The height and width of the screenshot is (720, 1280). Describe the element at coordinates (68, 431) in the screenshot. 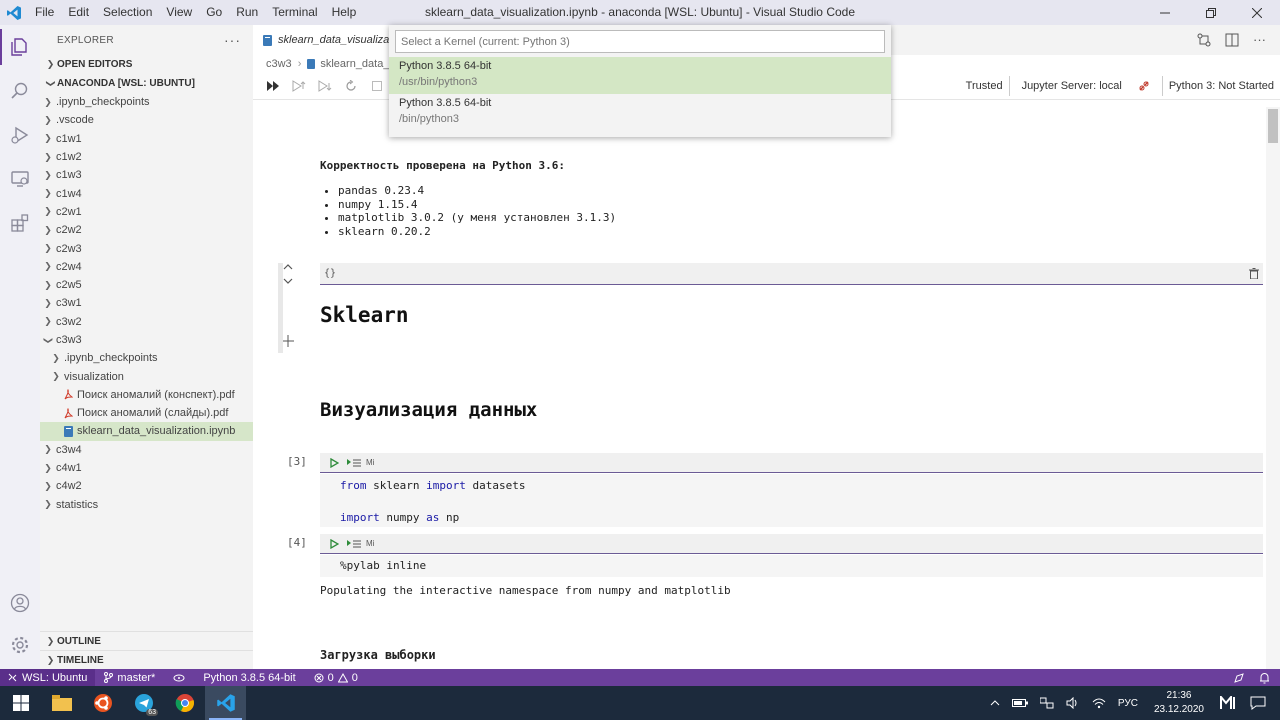

I see `notebook-file-icon` at that location.